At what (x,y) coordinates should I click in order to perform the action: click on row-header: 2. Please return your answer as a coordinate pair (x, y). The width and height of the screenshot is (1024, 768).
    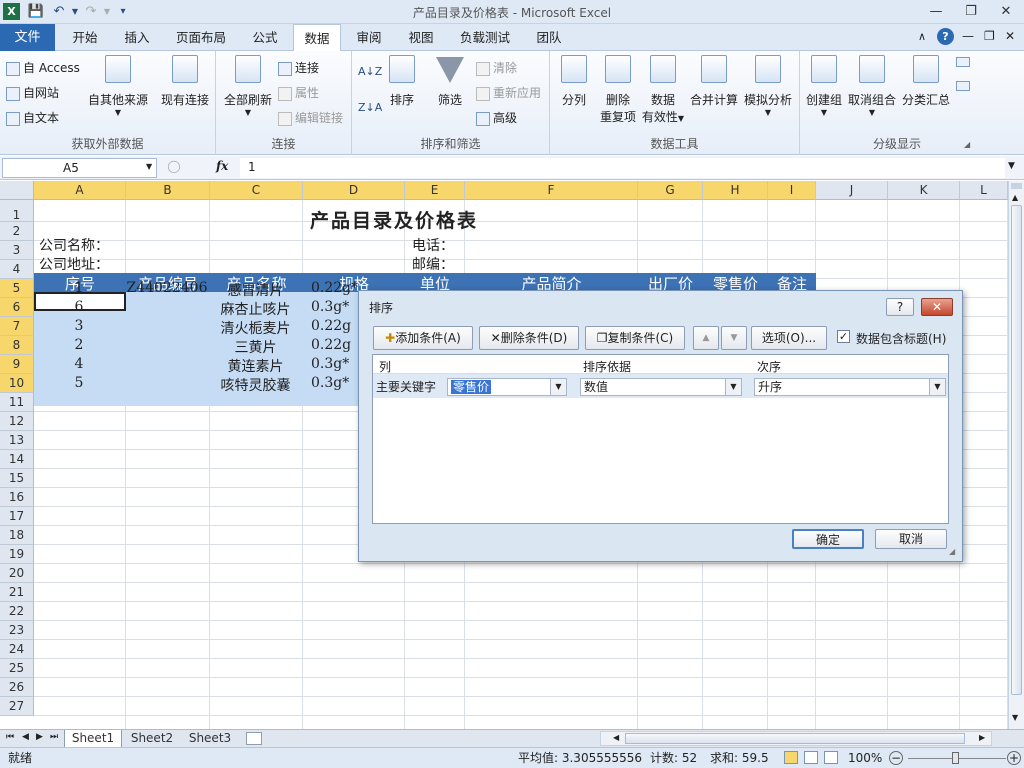
    Looking at the image, I should click on (17, 231).